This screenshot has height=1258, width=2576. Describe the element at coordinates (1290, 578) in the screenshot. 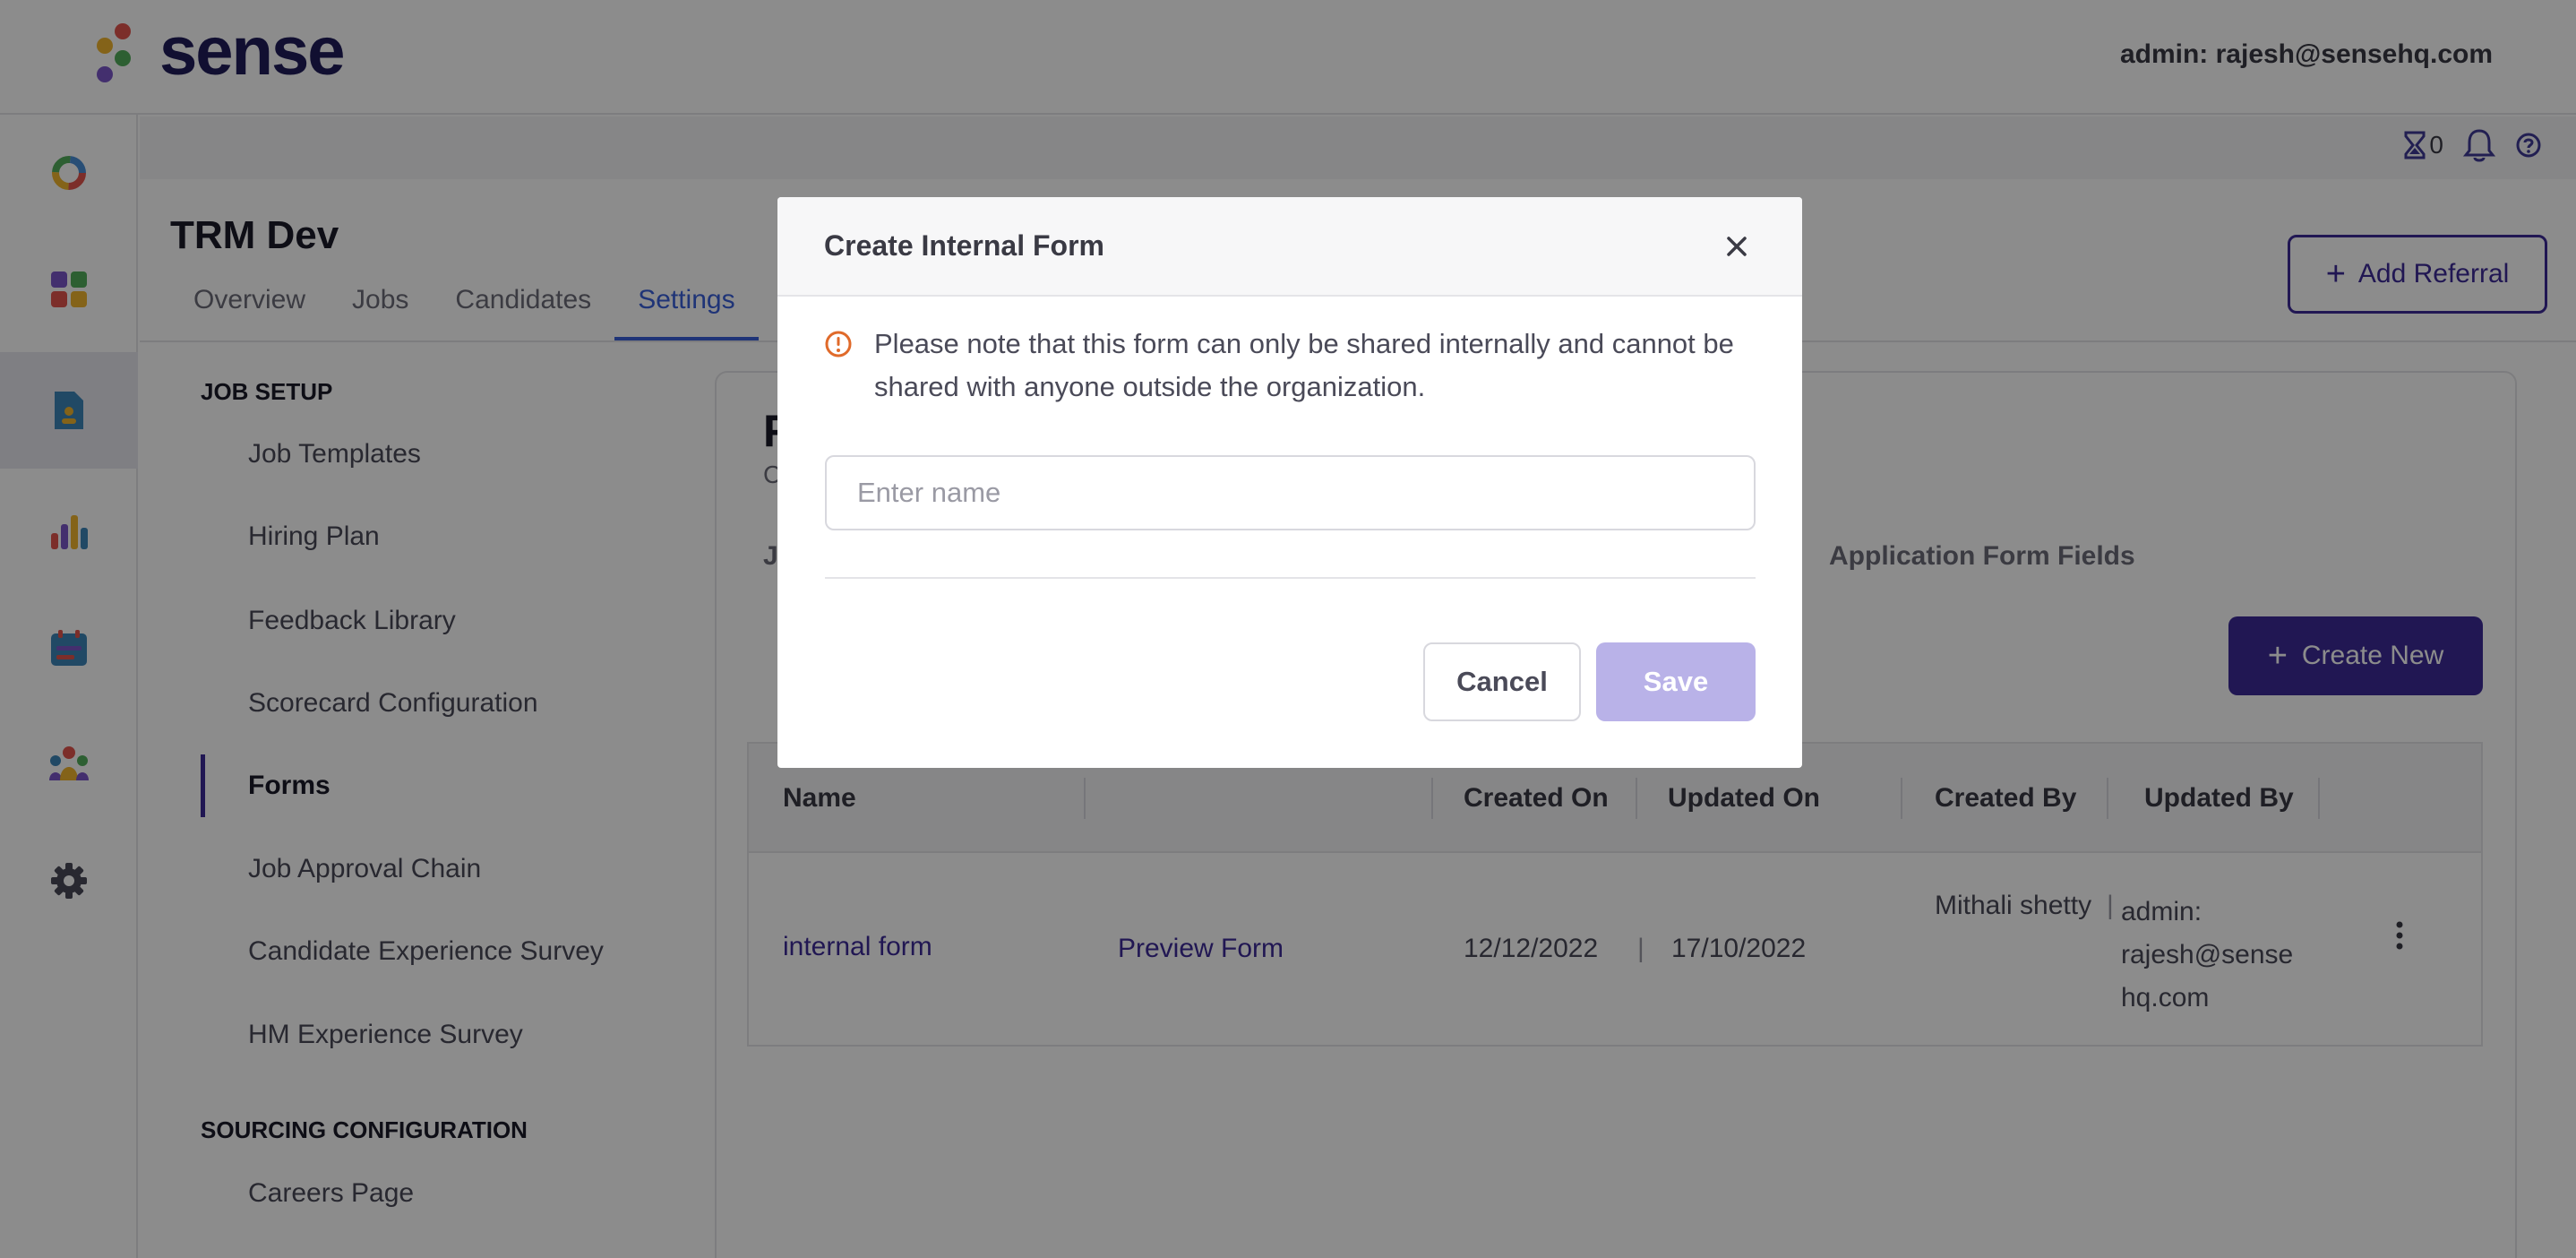

I see `dialog-divider` at that location.